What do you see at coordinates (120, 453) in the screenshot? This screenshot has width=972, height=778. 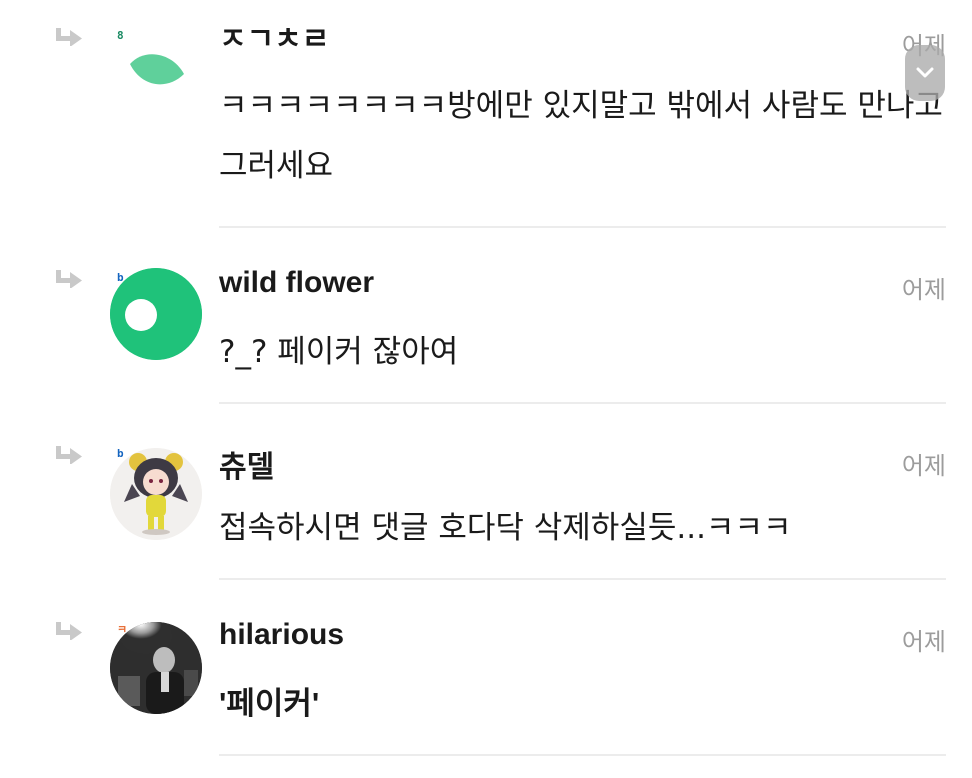 I see `level-badge: b` at bounding box center [120, 453].